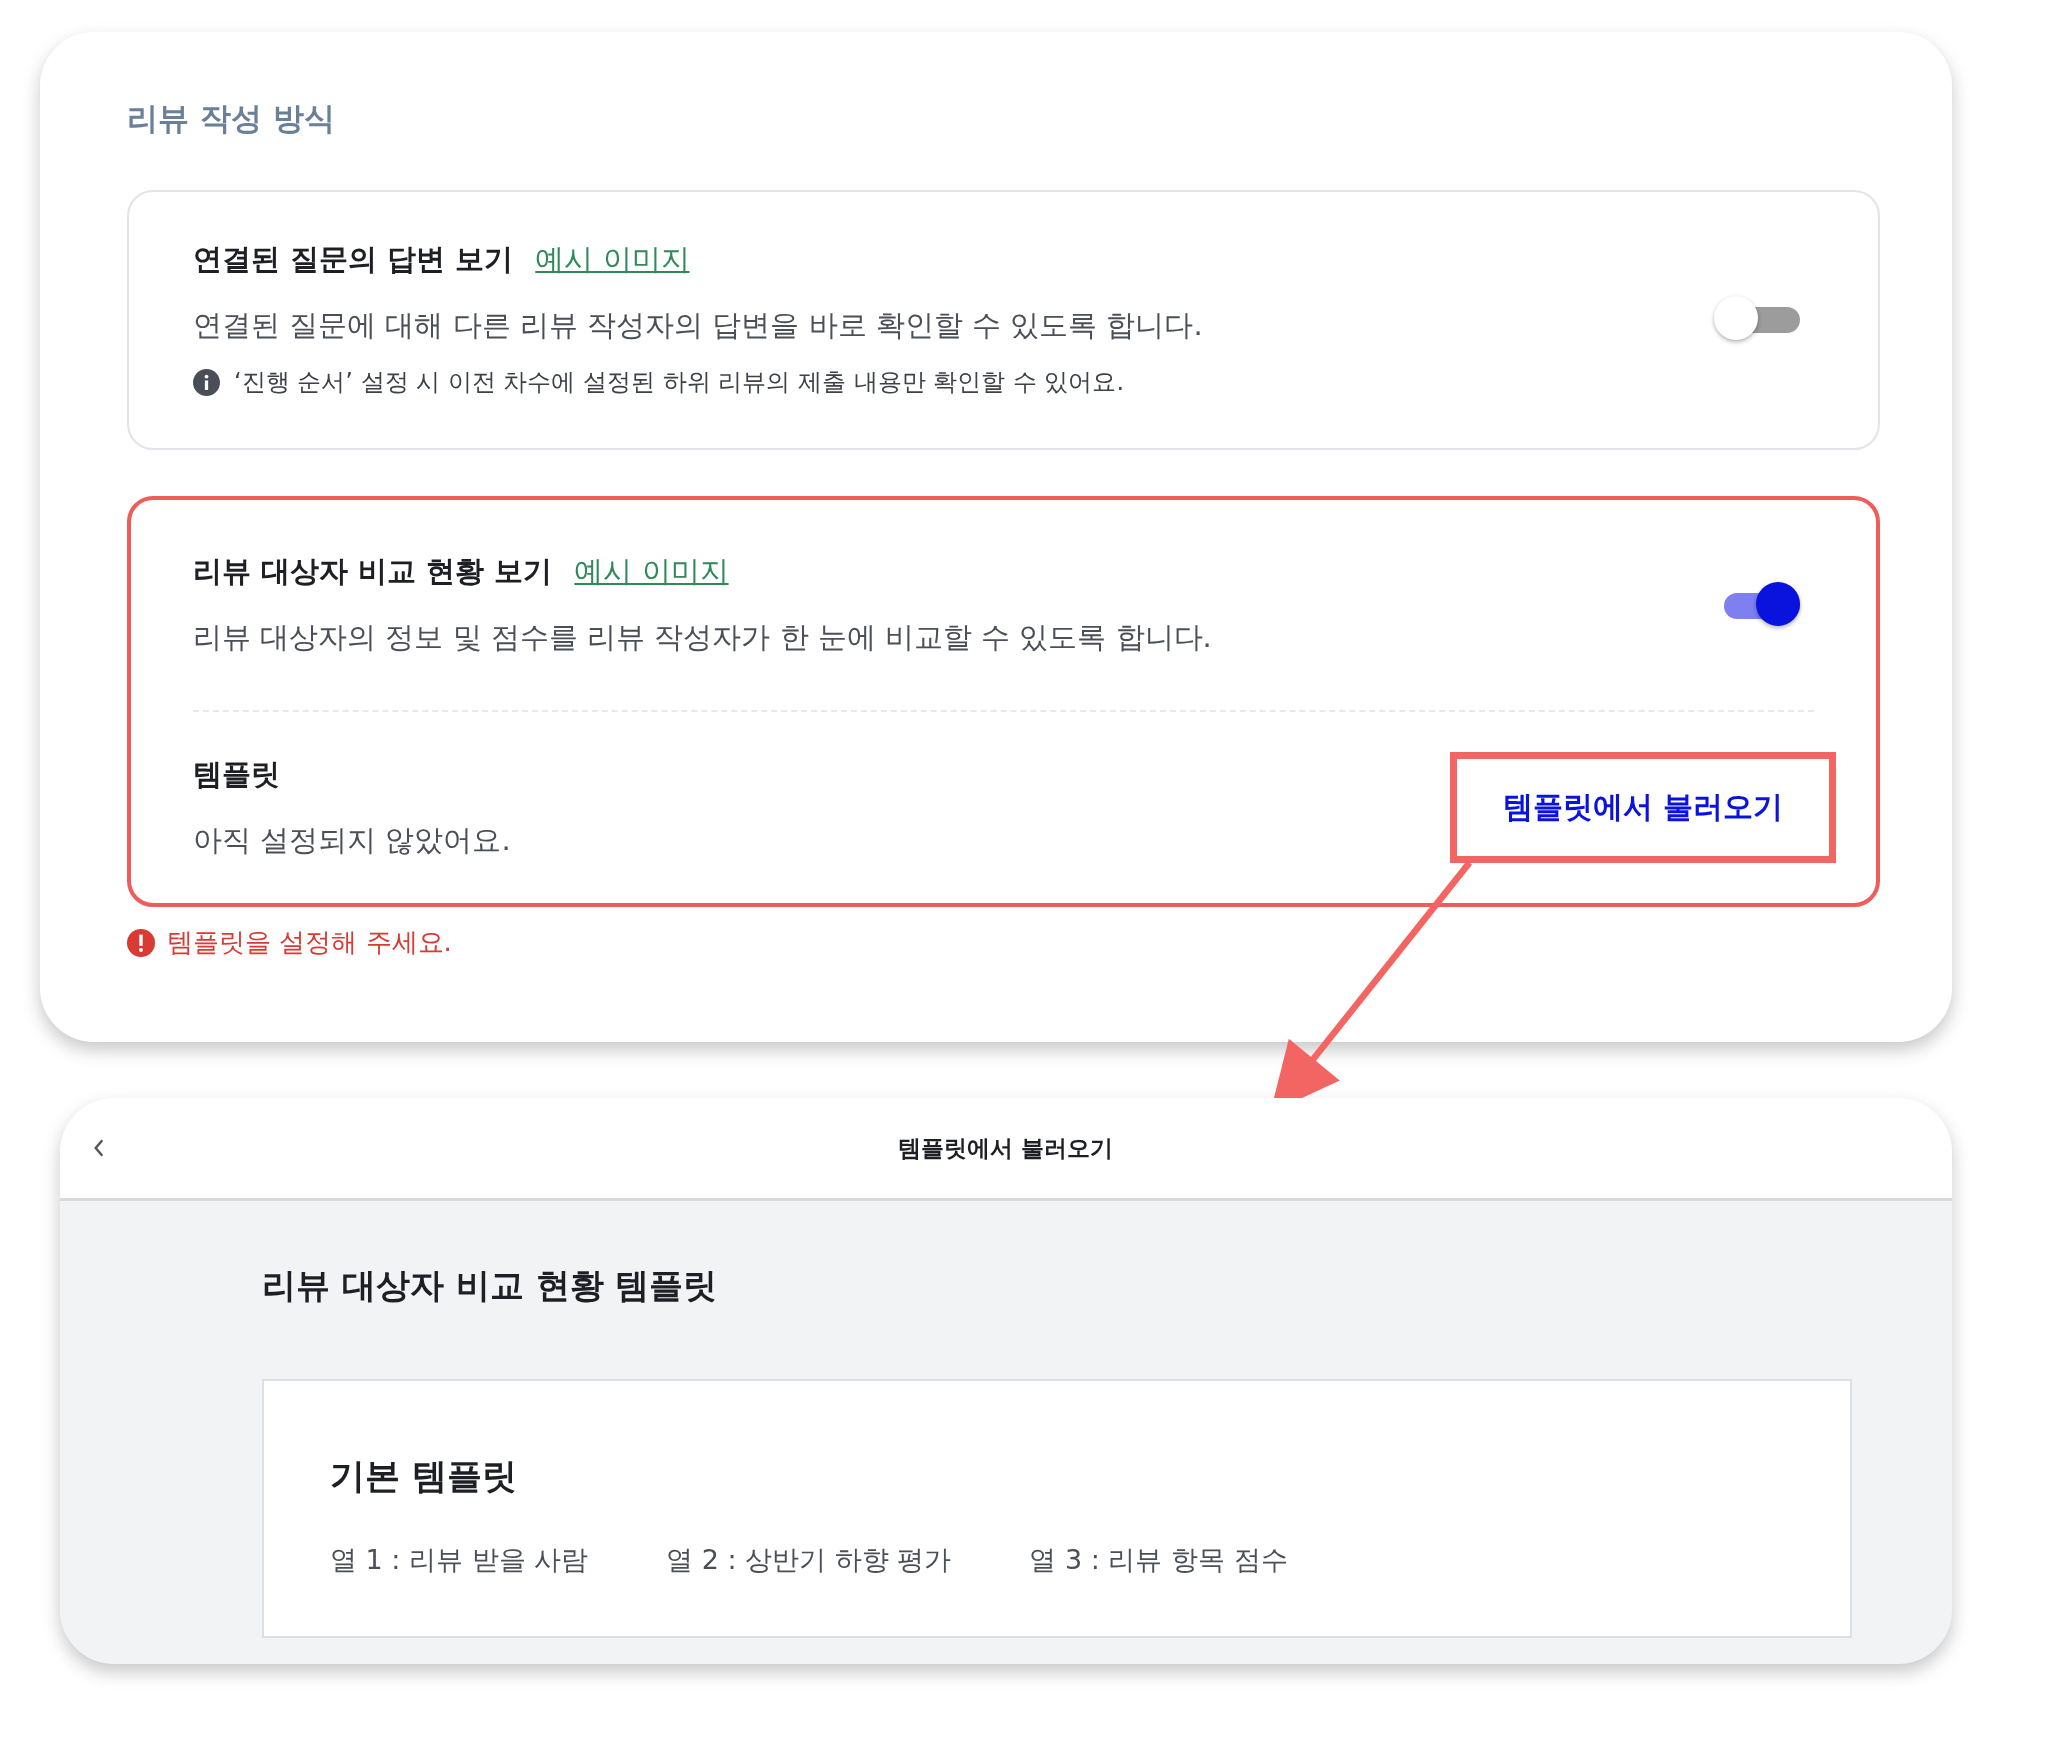  What do you see at coordinates (698, 325) in the screenshot?
I see `option-description: 연결된 질문에 대해 다른 리뷰 작성자의 답변을 바로 확인할 수 있도록 합니다.` at bounding box center [698, 325].